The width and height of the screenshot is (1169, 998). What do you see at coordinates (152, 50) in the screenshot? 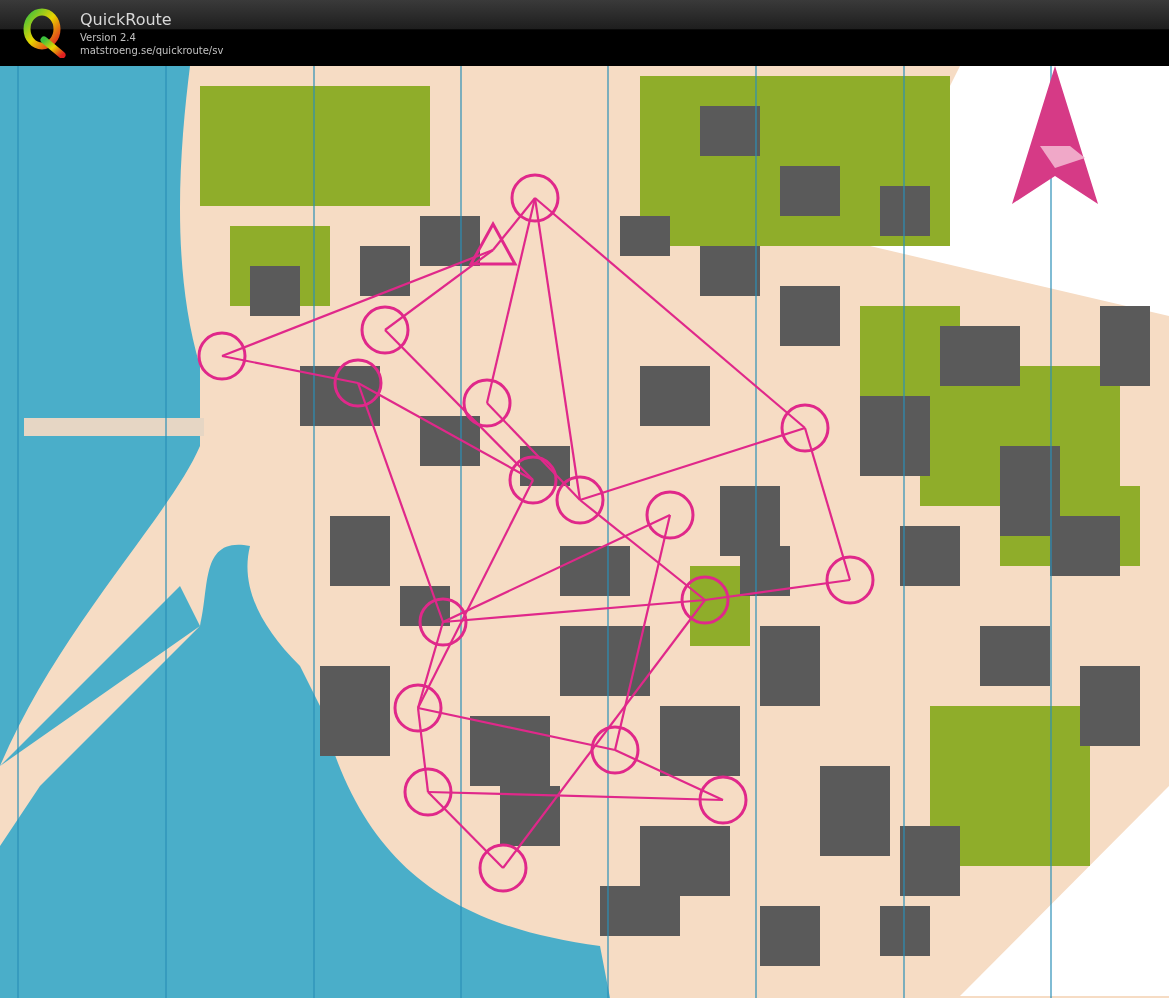
I see `website-url: matstroeng.se/quickroute/sv` at bounding box center [152, 50].